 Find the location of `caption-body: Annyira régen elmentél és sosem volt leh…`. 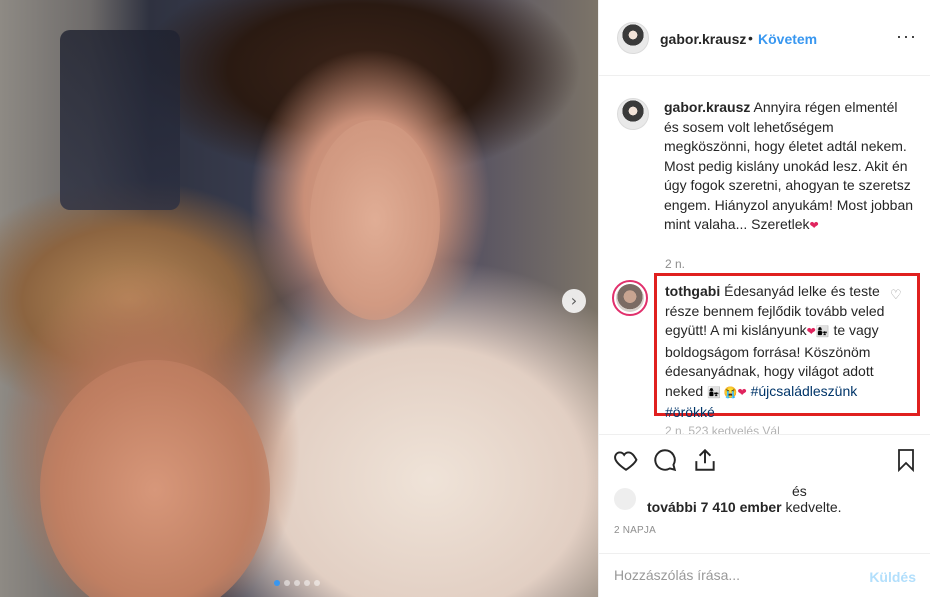

caption-body: Annyira régen elmentél és sosem volt leh… is located at coordinates (789, 165).